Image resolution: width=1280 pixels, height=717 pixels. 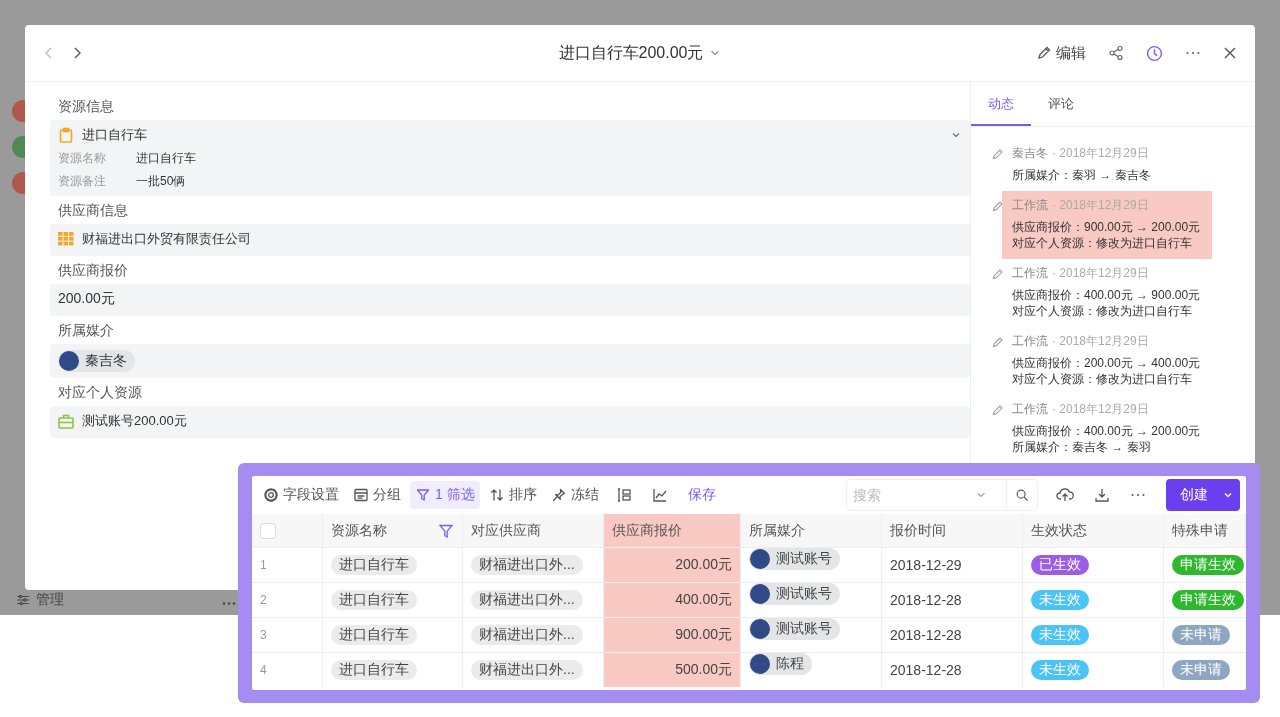 What do you see at coordinates (496, 495) in the screenshot?
I see `sort-icon` at bounding box center [496, 495].